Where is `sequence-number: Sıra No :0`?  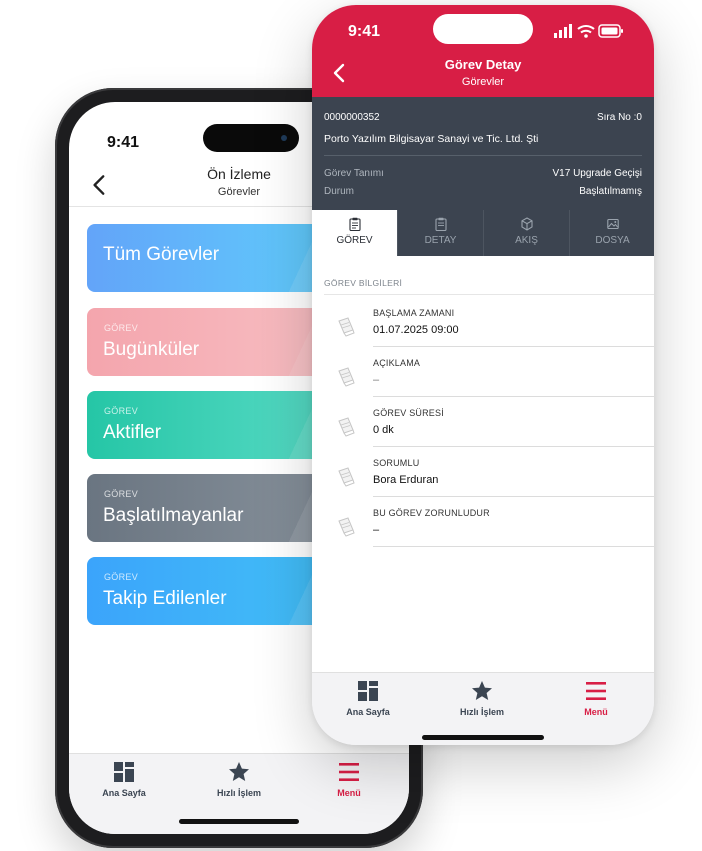 sequence-number: Sıra No :0 is located at coordinates (619, 117).